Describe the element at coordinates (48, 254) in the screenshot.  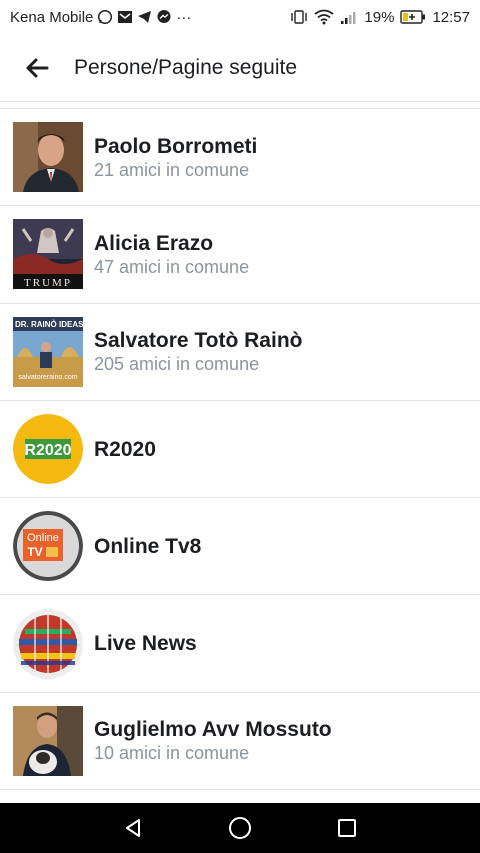
I see `avatar: TRUMP` at that location.